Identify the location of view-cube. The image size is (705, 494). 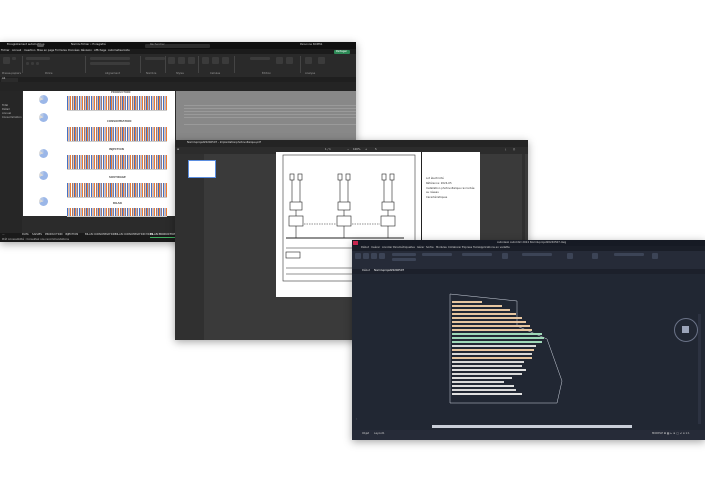
(685, 329).